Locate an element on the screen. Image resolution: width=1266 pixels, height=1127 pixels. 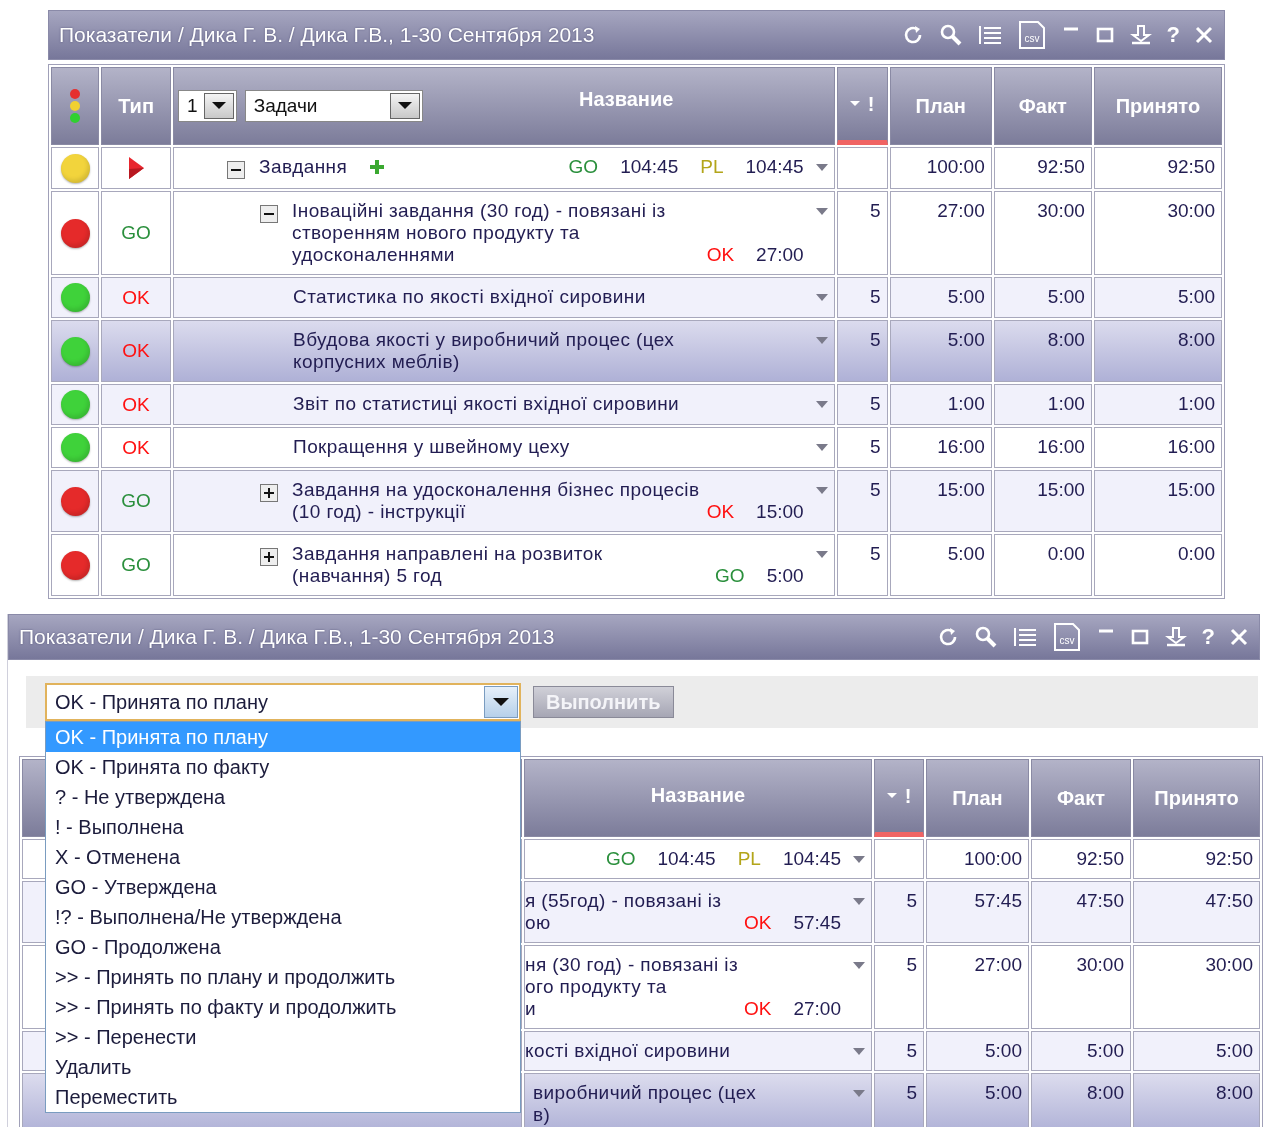
time-value: 57:45 is located at coordinates (817, 923).